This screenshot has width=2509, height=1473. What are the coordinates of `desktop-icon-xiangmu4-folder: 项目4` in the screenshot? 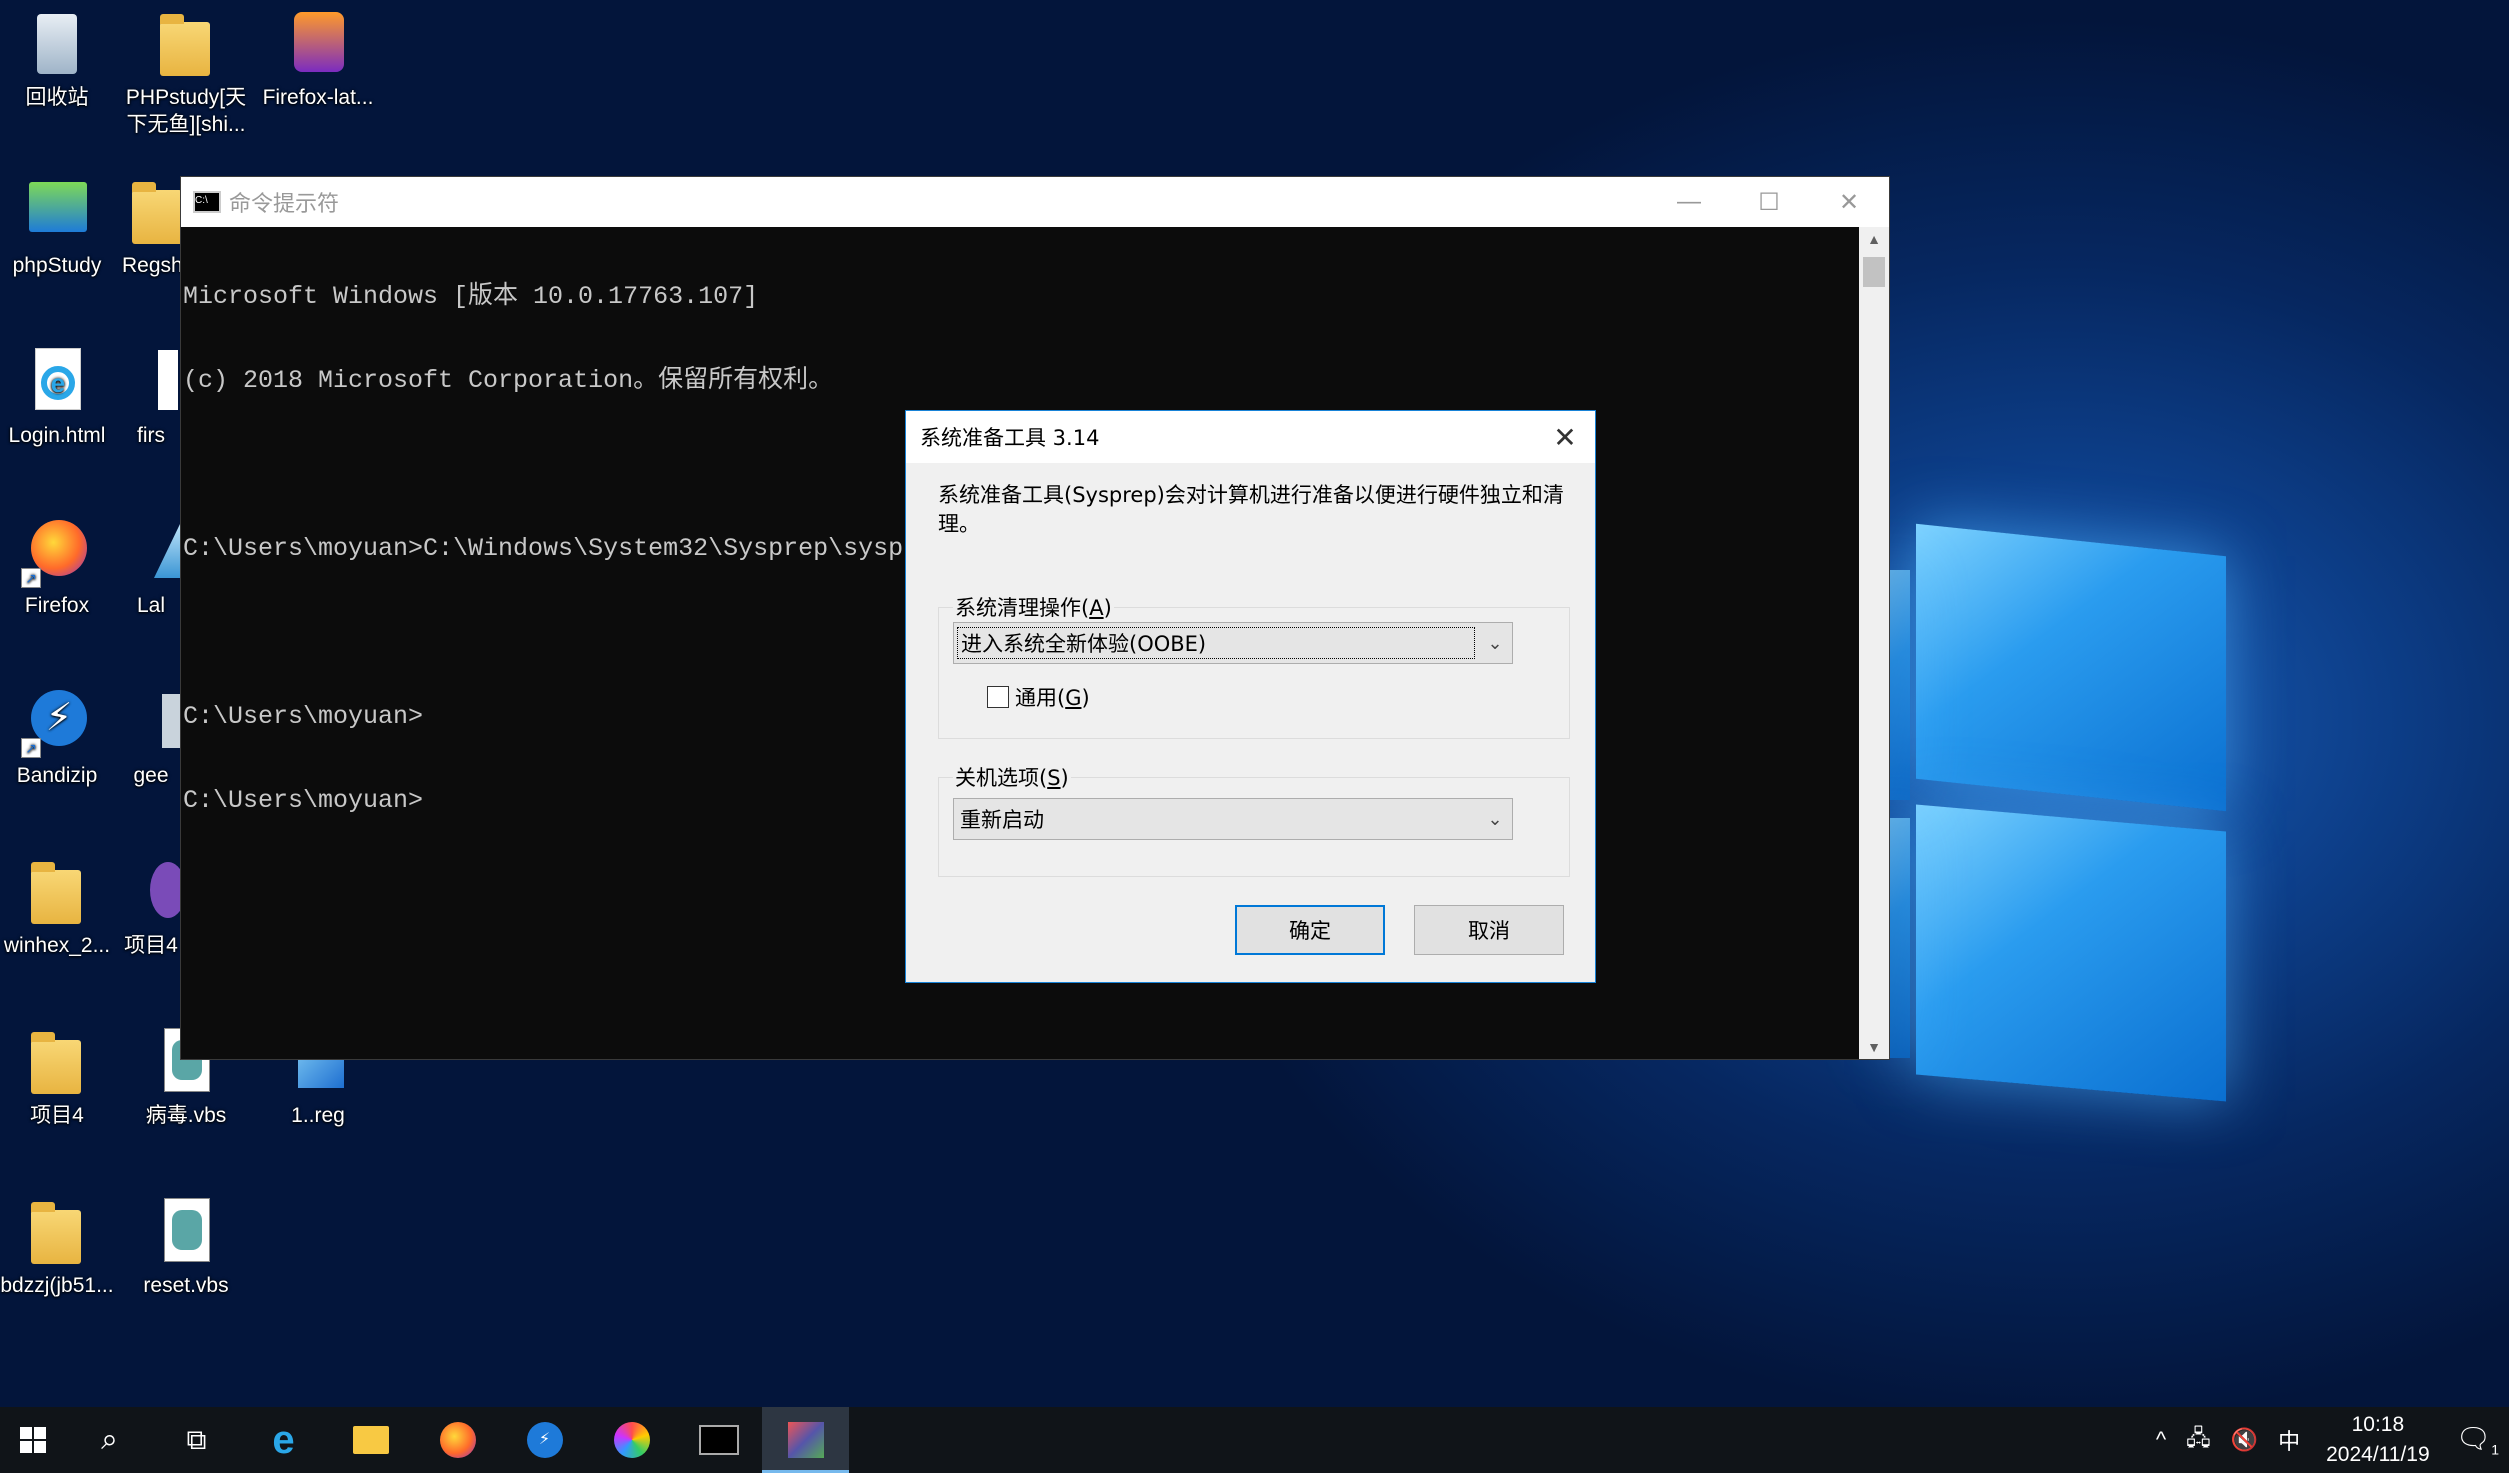 It's located at (60, 1077).